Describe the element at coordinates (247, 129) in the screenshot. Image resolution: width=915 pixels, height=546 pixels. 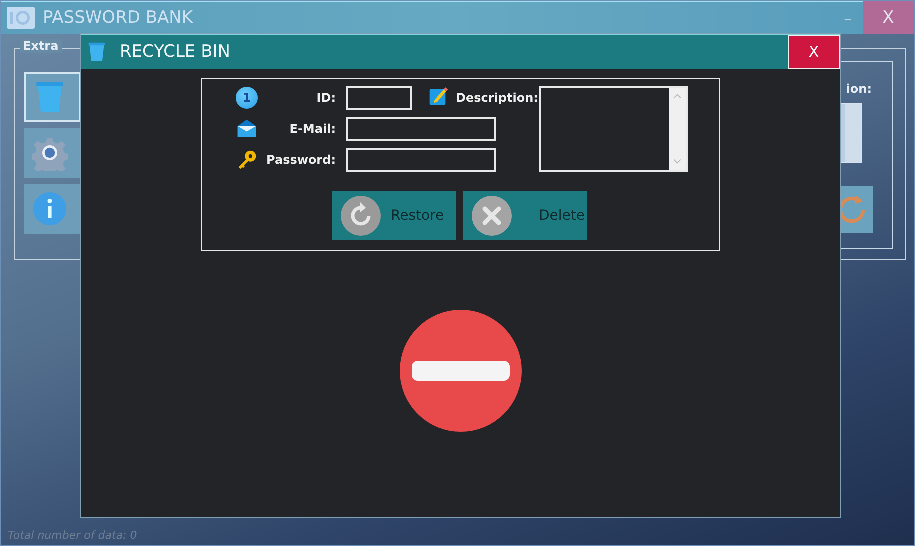
I see `envelope-icon` at that location.